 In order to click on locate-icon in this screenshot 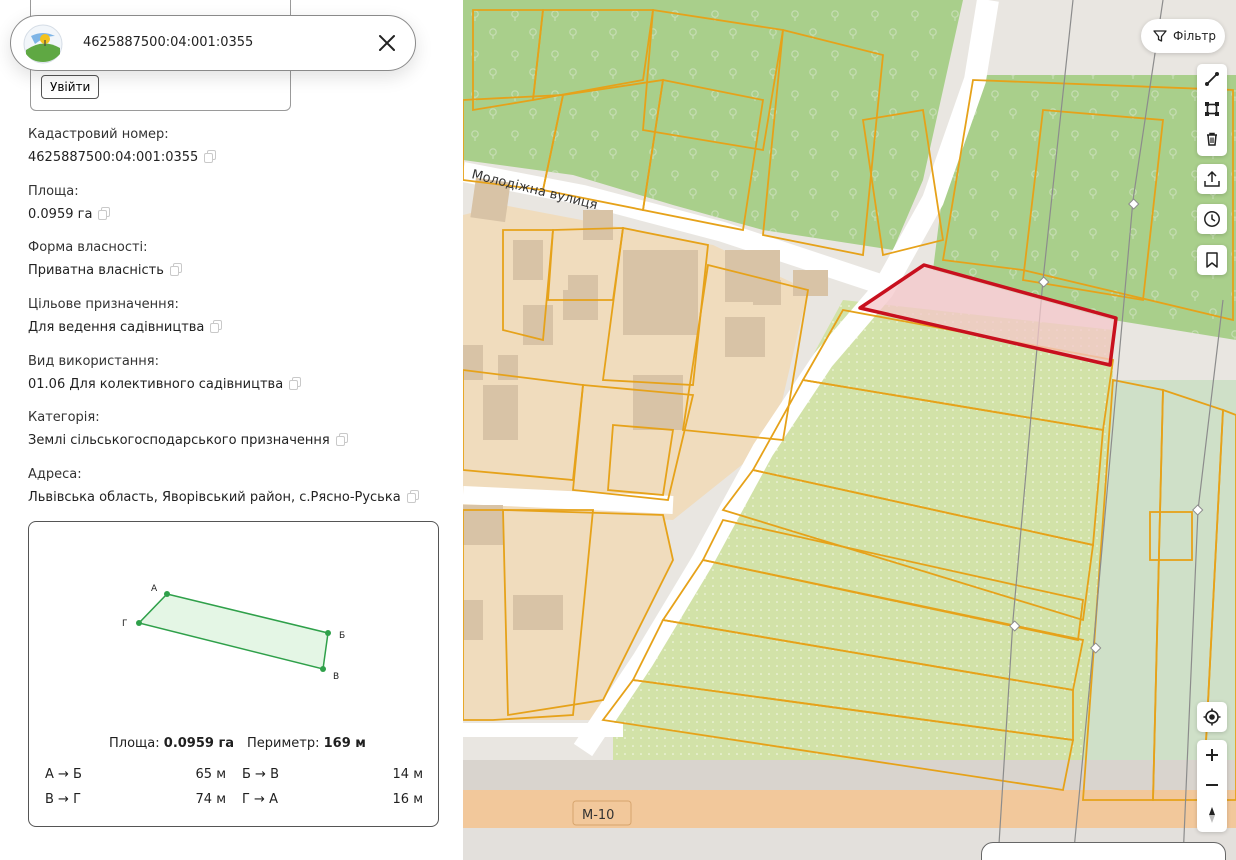, I will do `click(1212, 717)`.